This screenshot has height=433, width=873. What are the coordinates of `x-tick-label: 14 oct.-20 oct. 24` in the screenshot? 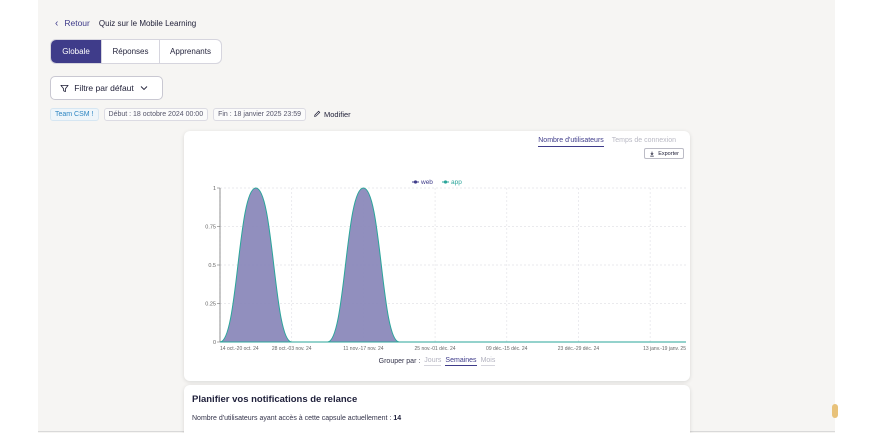 It's located at (239, 349).